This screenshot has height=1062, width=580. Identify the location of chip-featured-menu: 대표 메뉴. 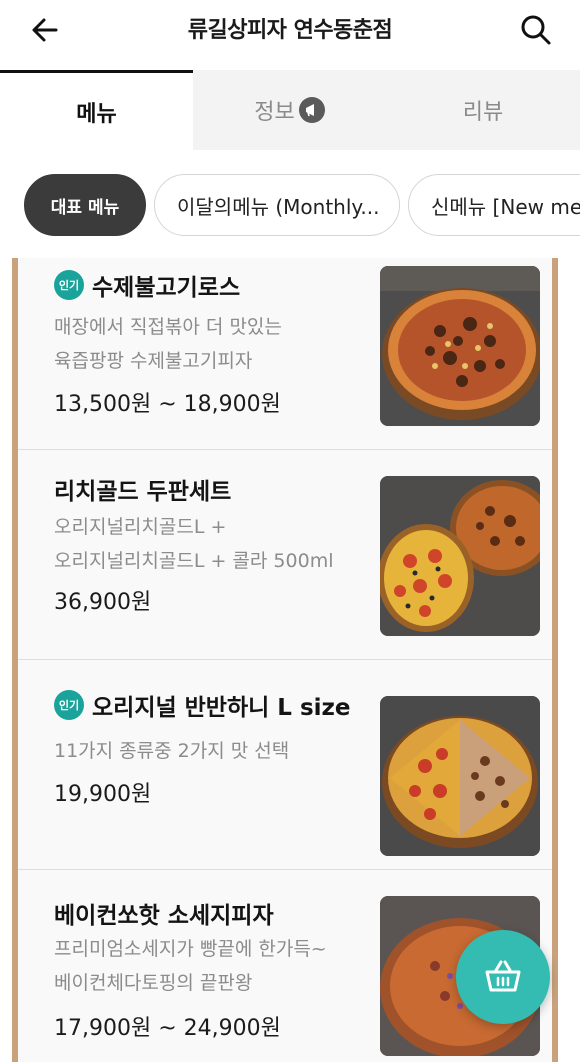
(85, 205).